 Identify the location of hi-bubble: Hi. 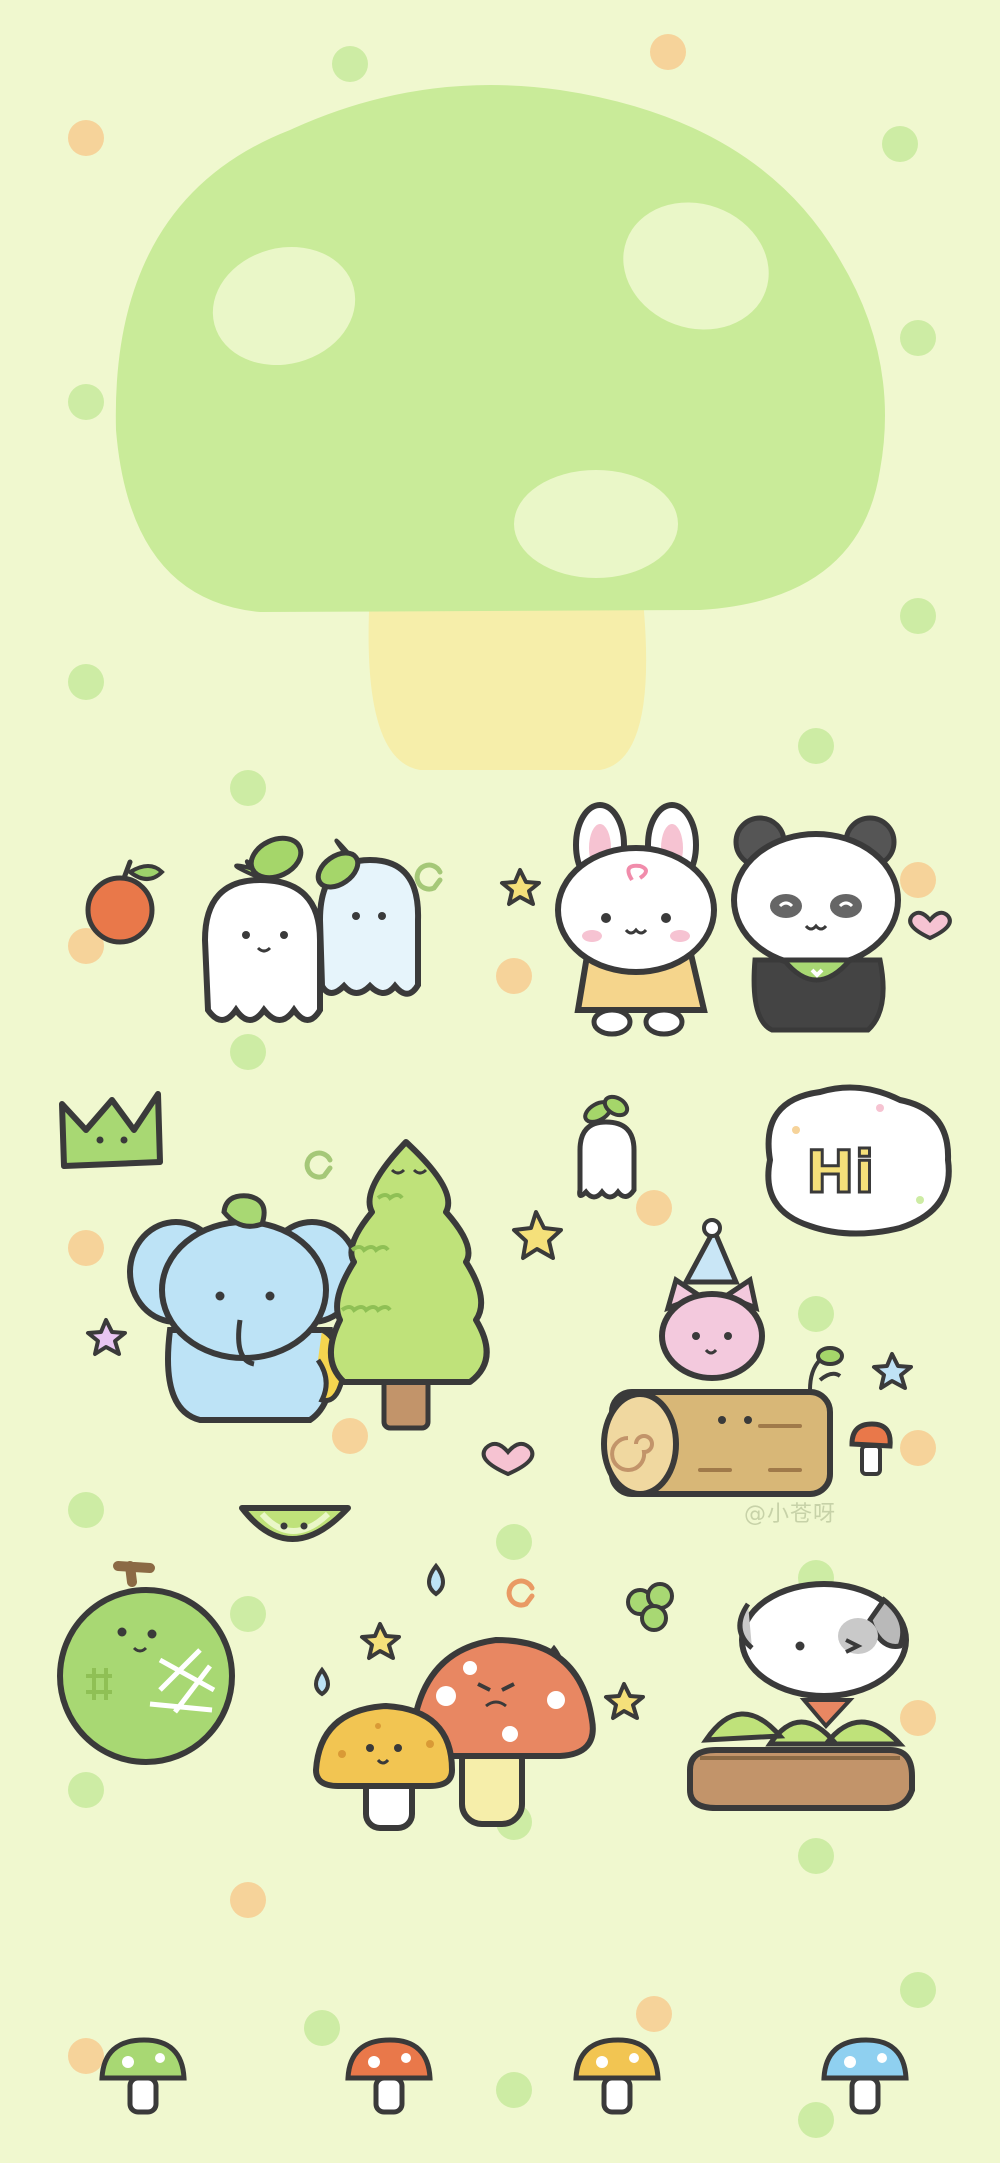
(858, 1160).